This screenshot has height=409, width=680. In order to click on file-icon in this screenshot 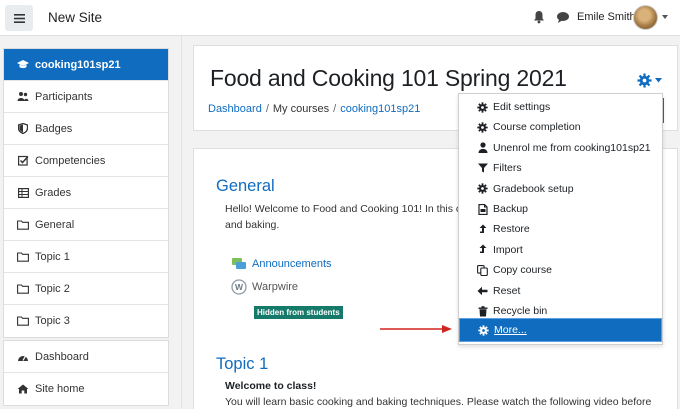, I will do `click(482, 209)`.